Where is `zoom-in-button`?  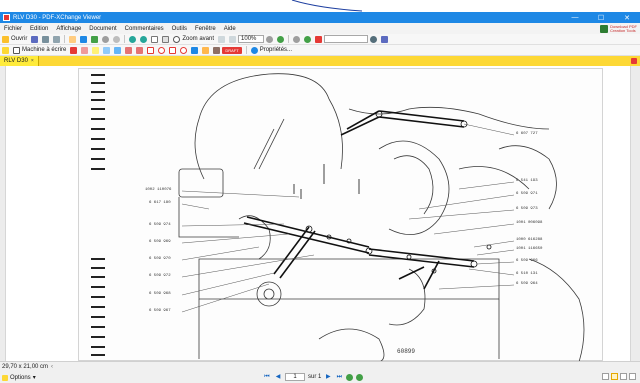 zoom-in-button is located at coordinates (280, 39).